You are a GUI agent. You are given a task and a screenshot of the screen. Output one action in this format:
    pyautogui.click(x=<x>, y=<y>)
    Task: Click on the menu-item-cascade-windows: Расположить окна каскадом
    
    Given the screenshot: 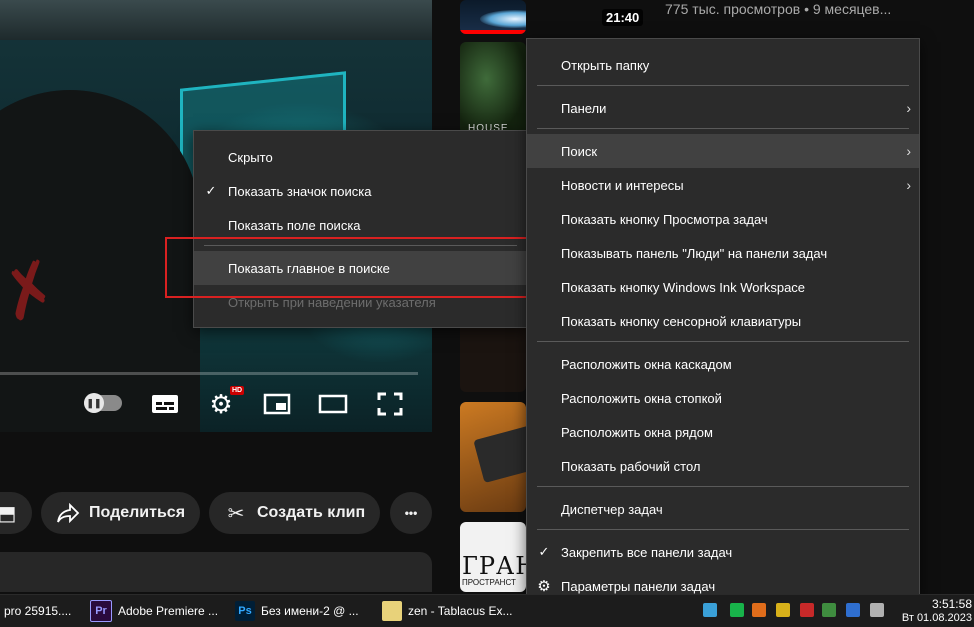 What is the action you would take?
    pyautogui.click(x=723, y=364)
    